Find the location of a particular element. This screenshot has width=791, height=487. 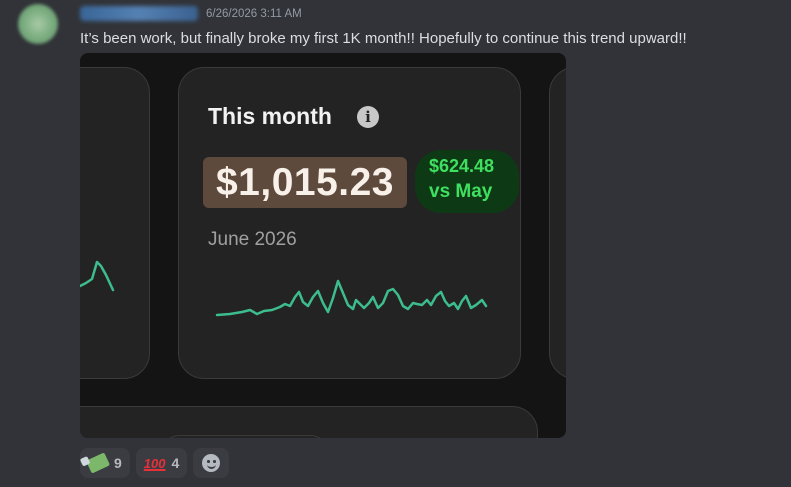

add-reaction-button is located at coordinates (211, 463).